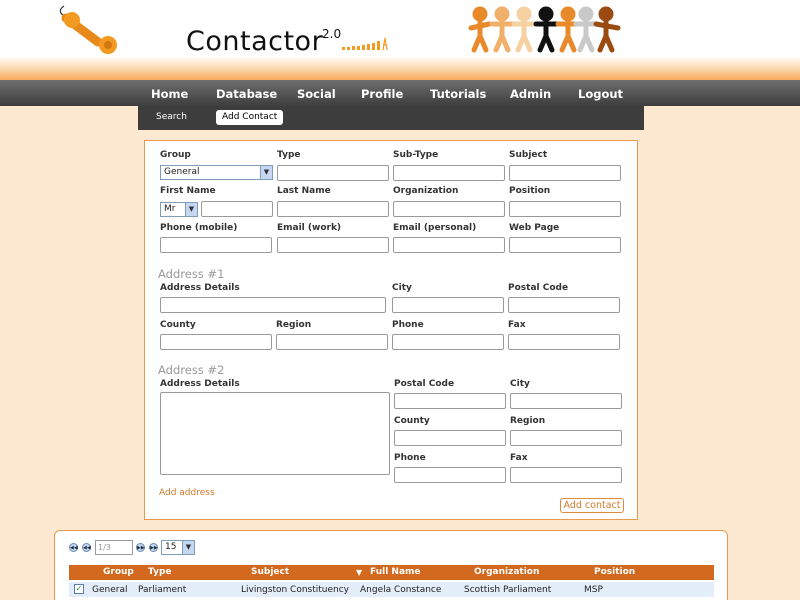  What do you see at coordinates (365, 43) in the screenshot?
I see `signal-bars-icon` at bounding box center [365, 43].